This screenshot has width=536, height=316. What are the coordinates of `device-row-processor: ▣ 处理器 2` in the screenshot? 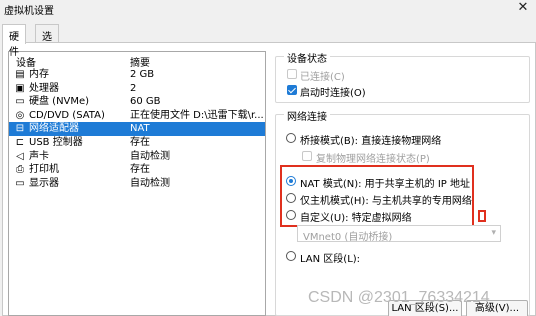 It's located at (137, 89).